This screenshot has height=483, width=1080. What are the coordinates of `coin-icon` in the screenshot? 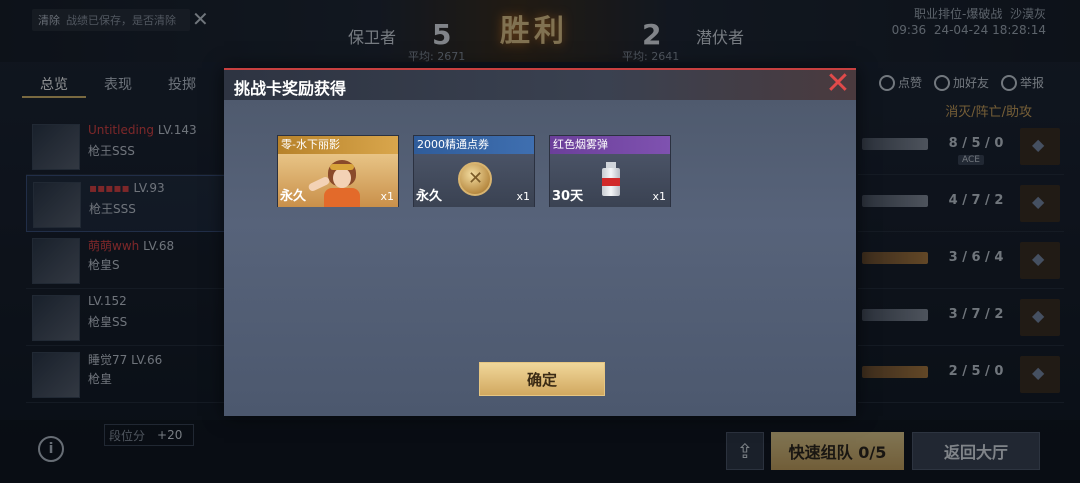 It's located at (475, 179).